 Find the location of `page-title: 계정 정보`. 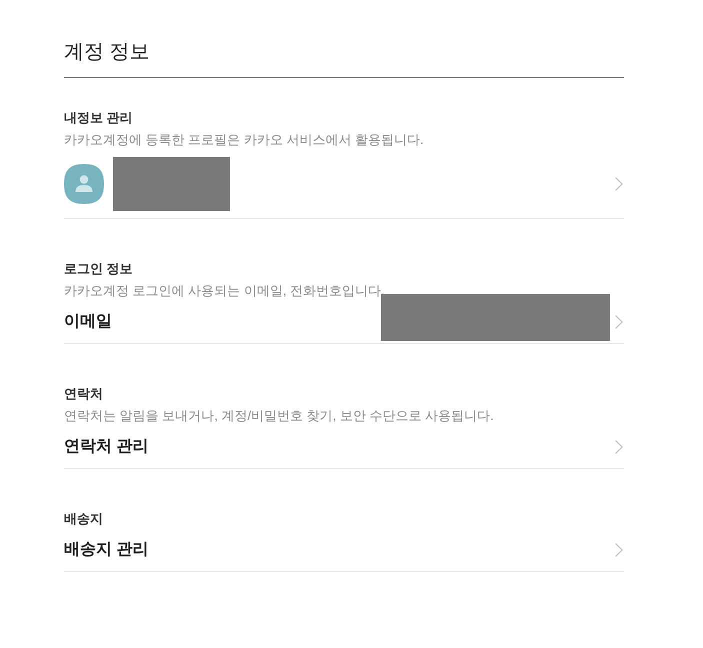

page-title: 계정 정보 is located at coordinates (107, 52).